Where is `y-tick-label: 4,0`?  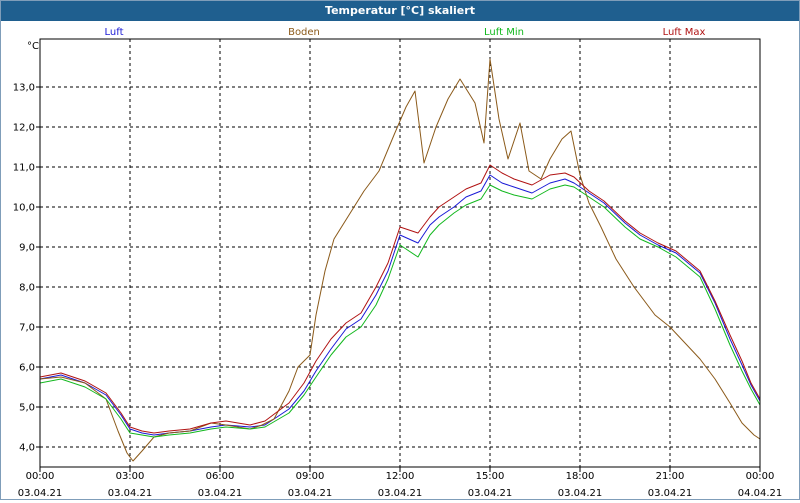
y-tick-label: 4,0 is located at coordinates (27, 448).